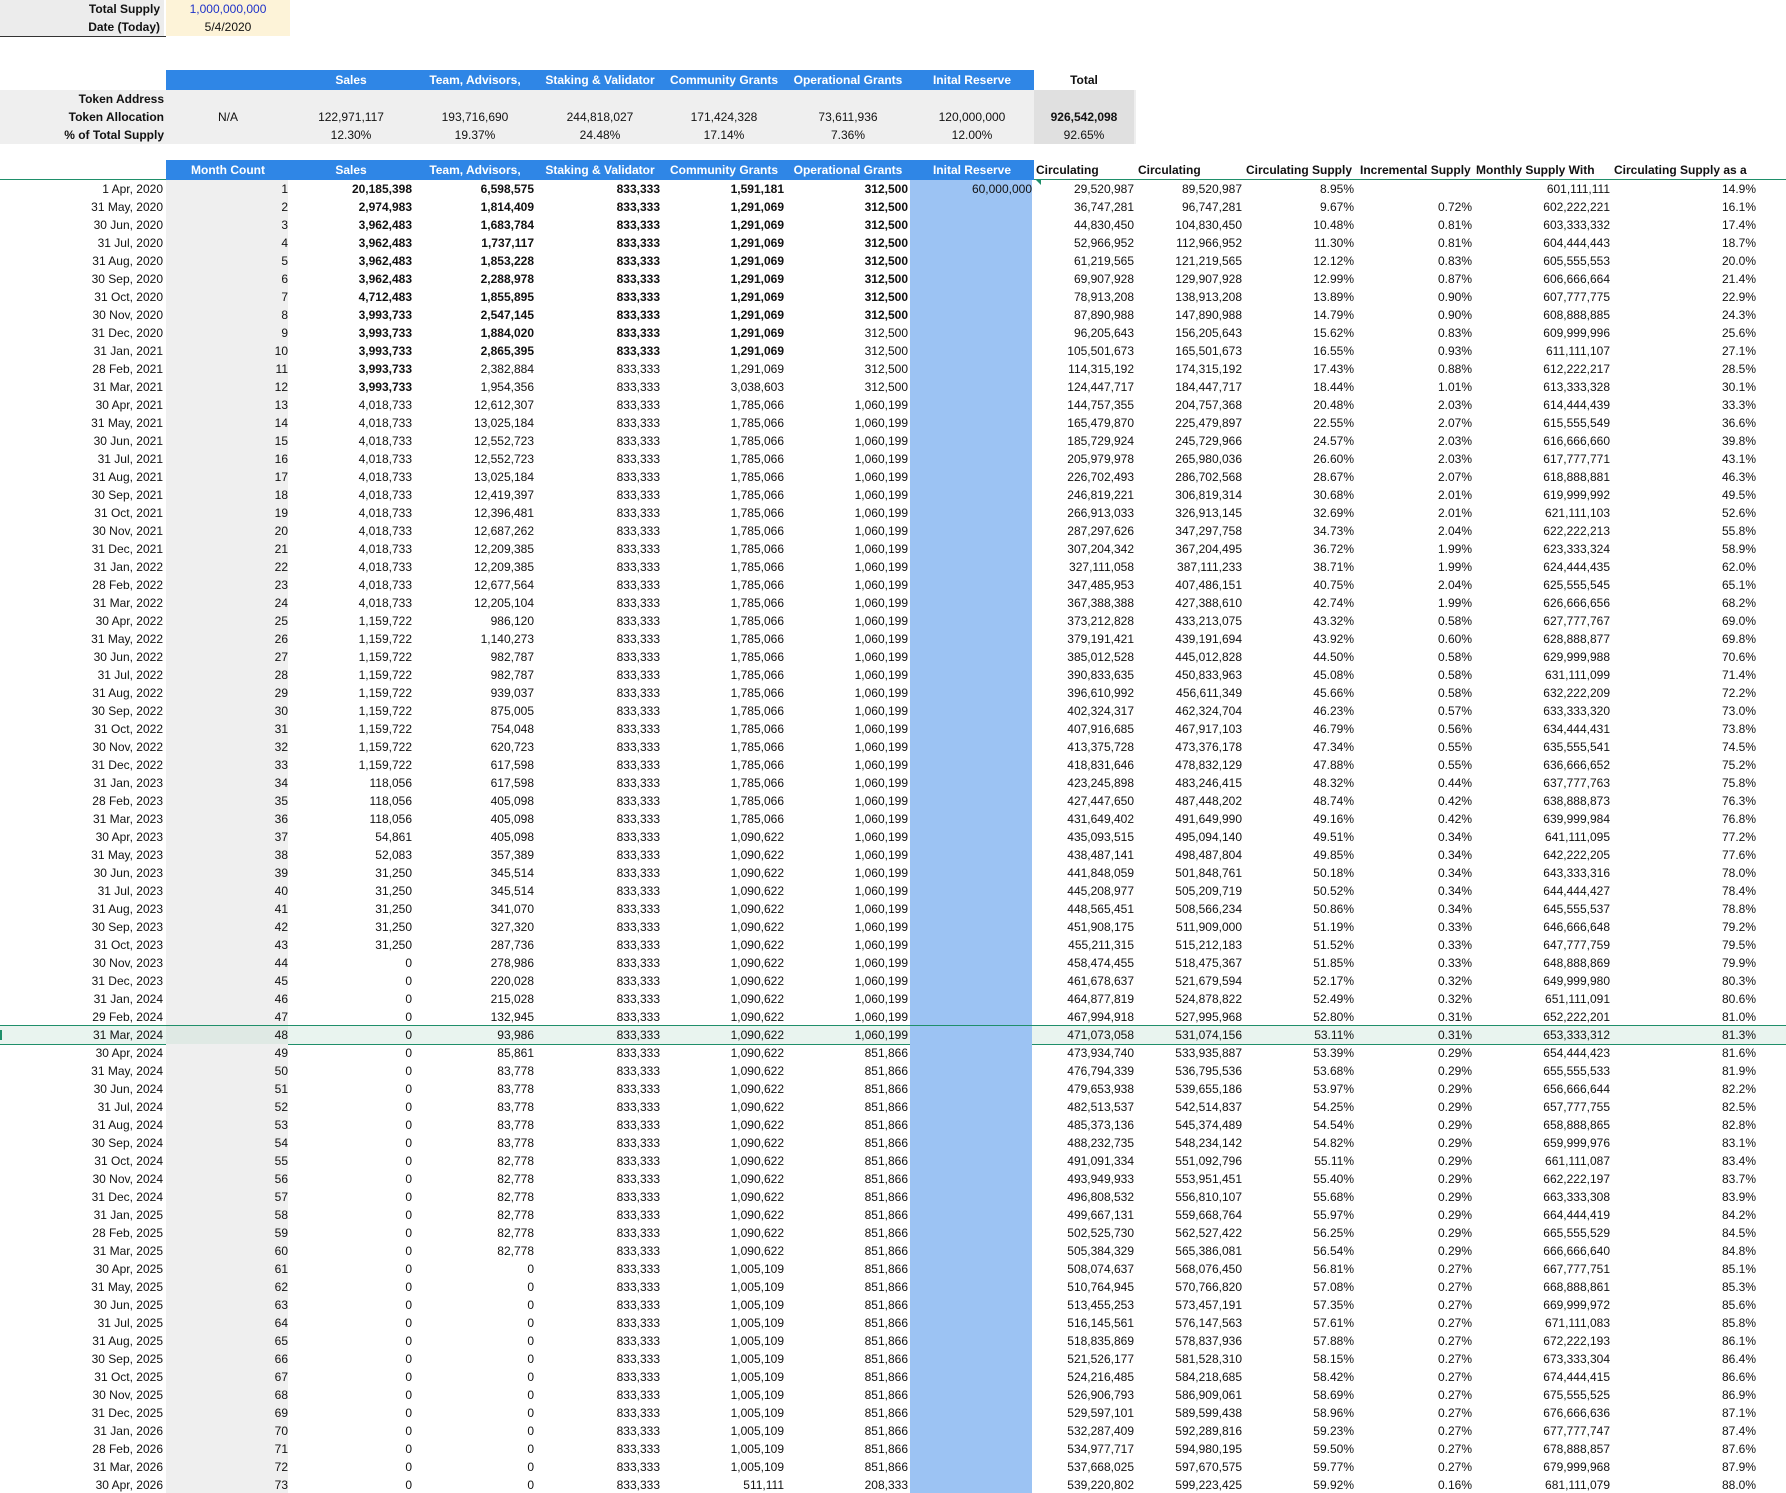 The height and width of the screenshot is (1493, 1786). Describe the element at coordinates (1298, 297) in the screenshot. I see `circulating-supply-cell: 13.89%` at that location.